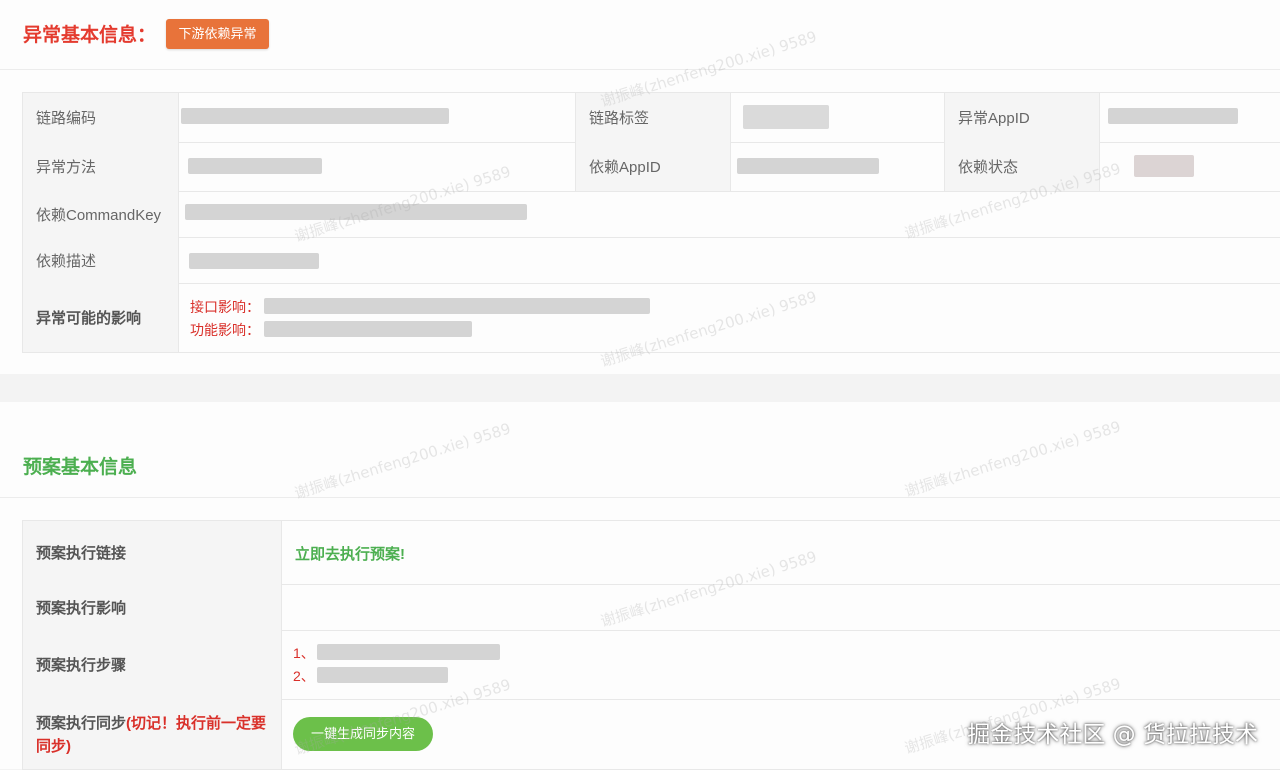 The height and width of the screenshot is (770, 1280). What do you see at coordinates (152, 607) in the screenshot?
I see `exec-impact-label: 预案执行影响` at bounding box center [152, 607].